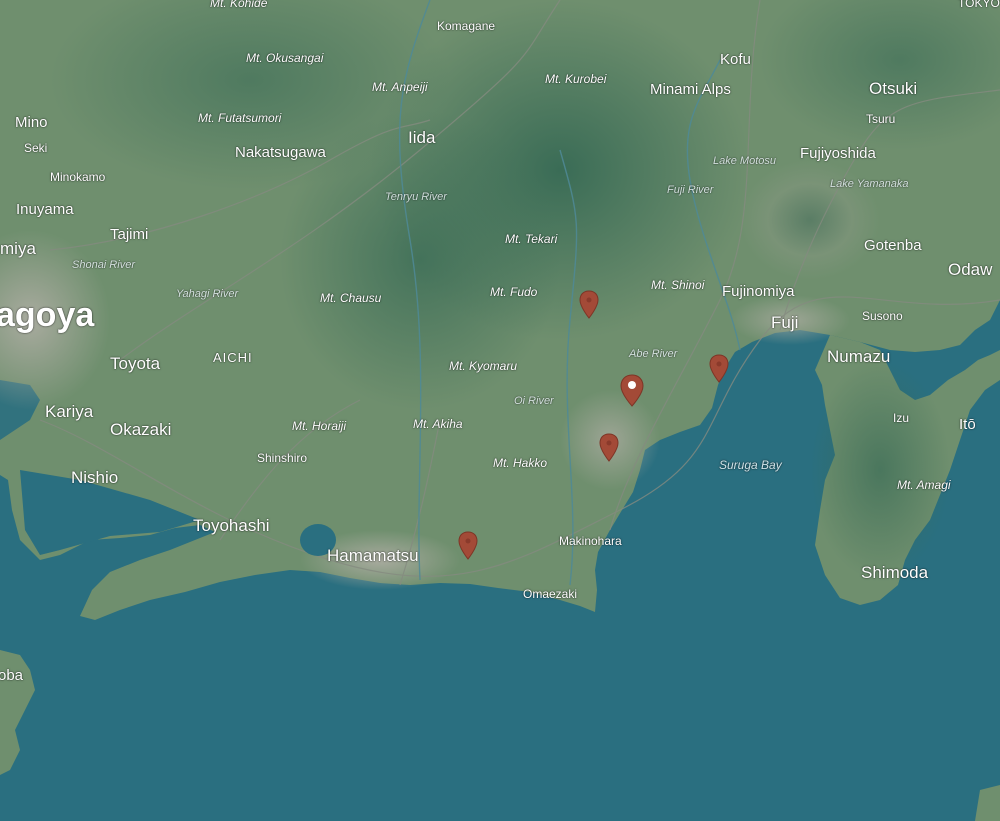  What do you see at coordinates (233, 357) in the screenshot?
I see `label-aichi: AICHI` at bounding box center [233, 357].